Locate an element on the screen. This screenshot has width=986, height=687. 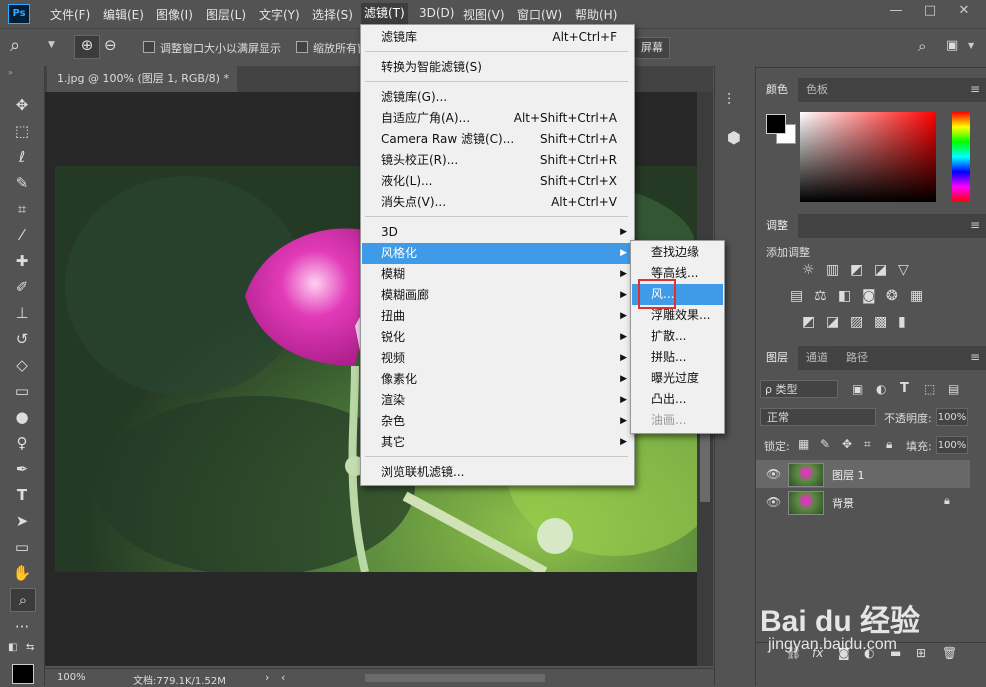
menu-item-distort: 扭曲 ▶ is located at coordinates (497, 316).